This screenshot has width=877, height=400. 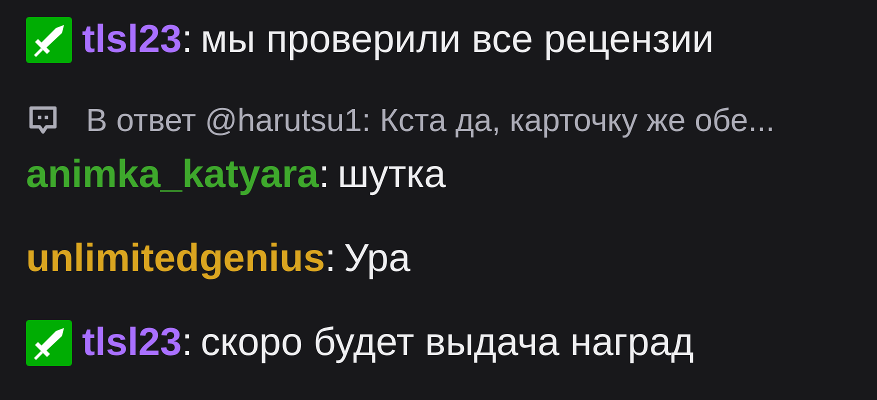 What do you see at coordinates (392, 175) in the screenshot?
I see `message-text: шутка` at bounding box center [392, 175].